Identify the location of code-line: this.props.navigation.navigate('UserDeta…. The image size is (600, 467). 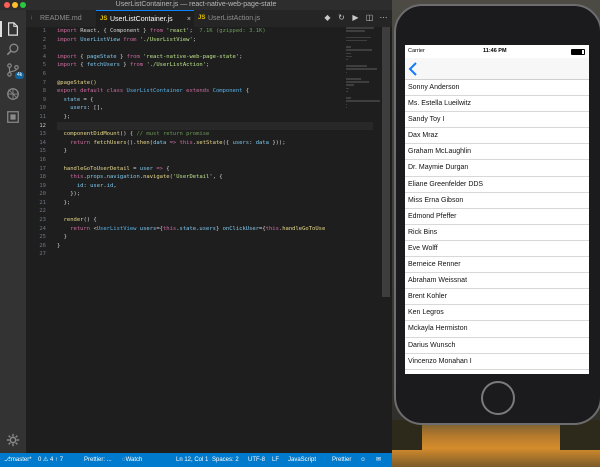
(215, 177).